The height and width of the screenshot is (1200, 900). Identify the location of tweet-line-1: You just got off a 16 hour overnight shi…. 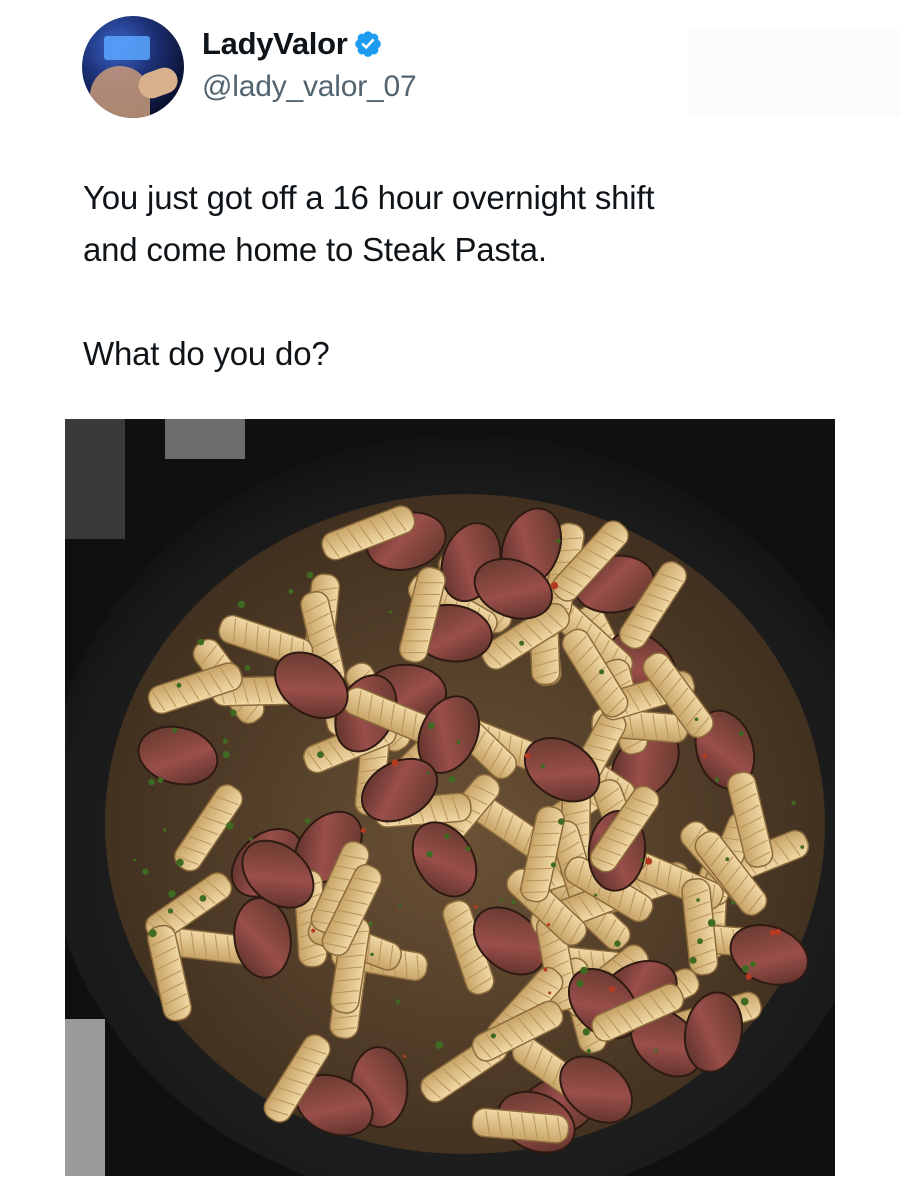
(369, 197).